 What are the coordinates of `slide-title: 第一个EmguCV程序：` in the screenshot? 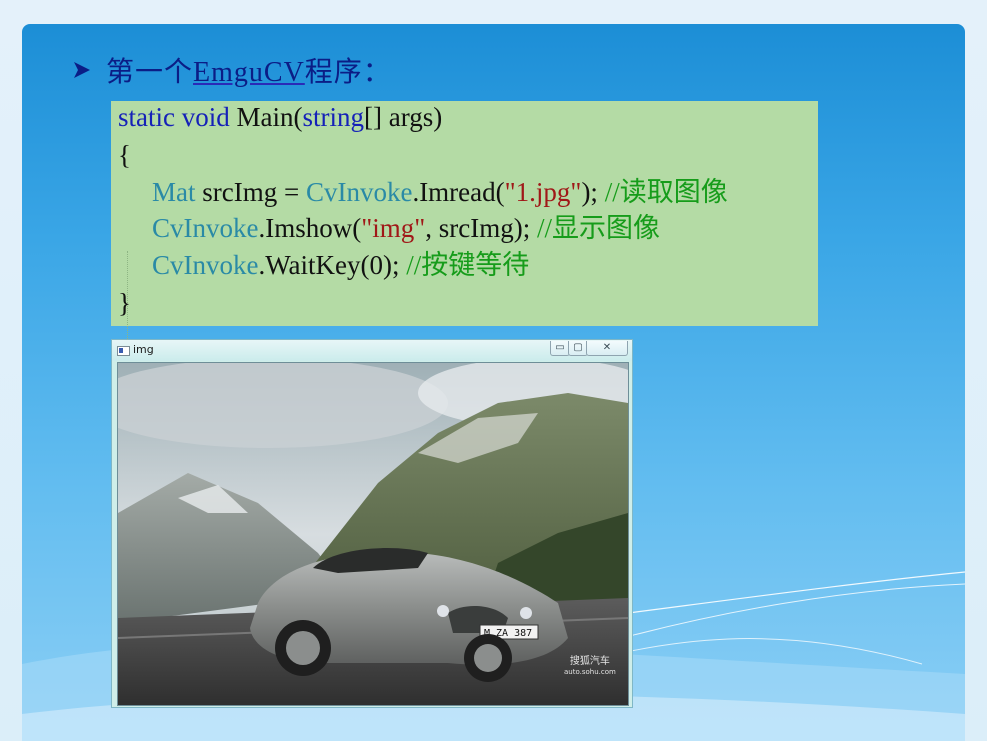 It's located at (232, 70).